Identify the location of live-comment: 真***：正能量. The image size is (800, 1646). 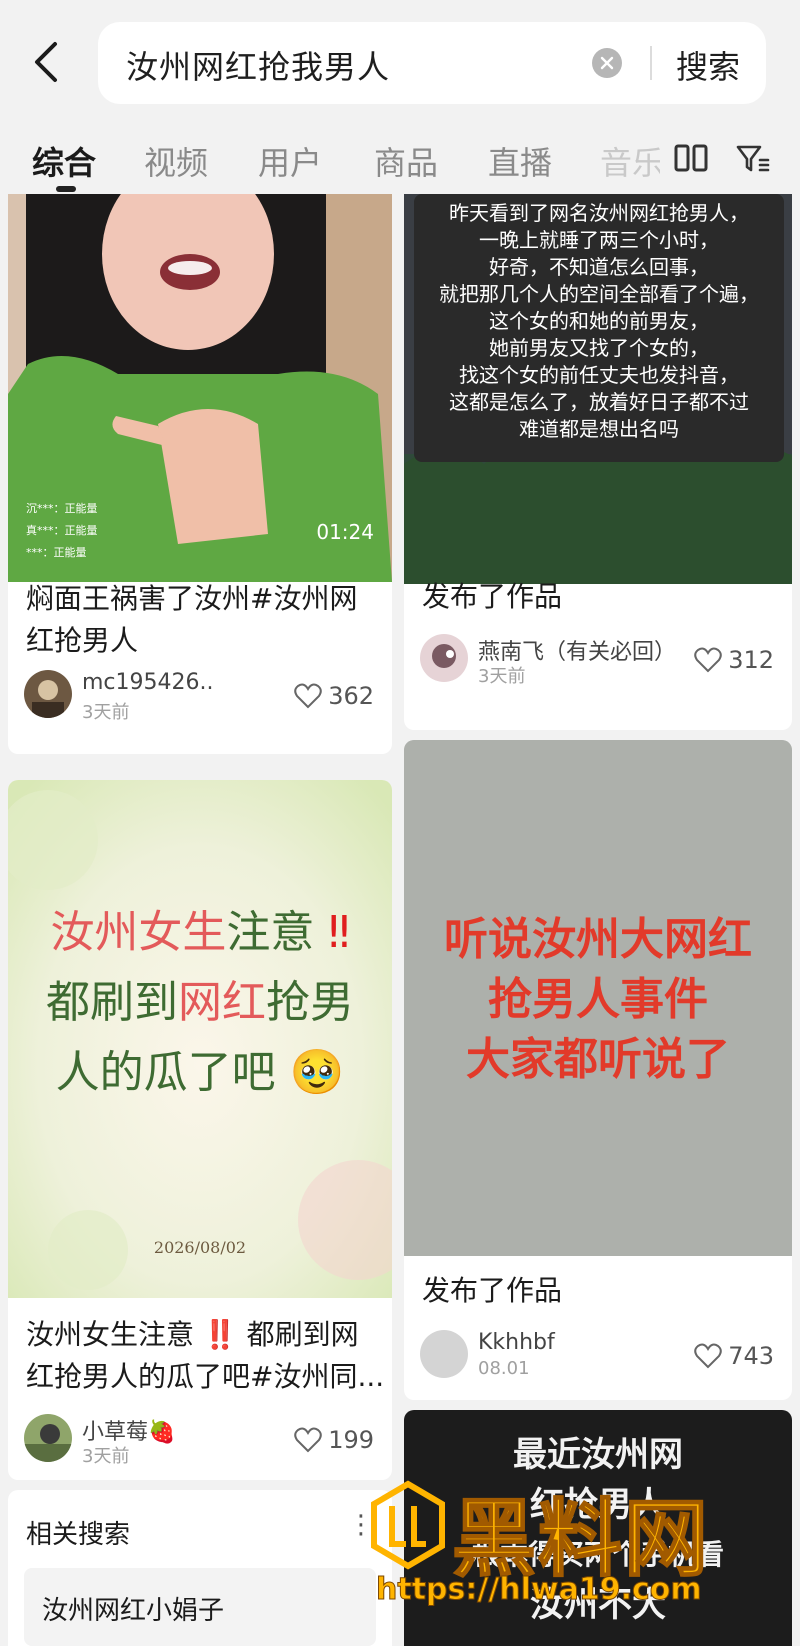
(62, 530).